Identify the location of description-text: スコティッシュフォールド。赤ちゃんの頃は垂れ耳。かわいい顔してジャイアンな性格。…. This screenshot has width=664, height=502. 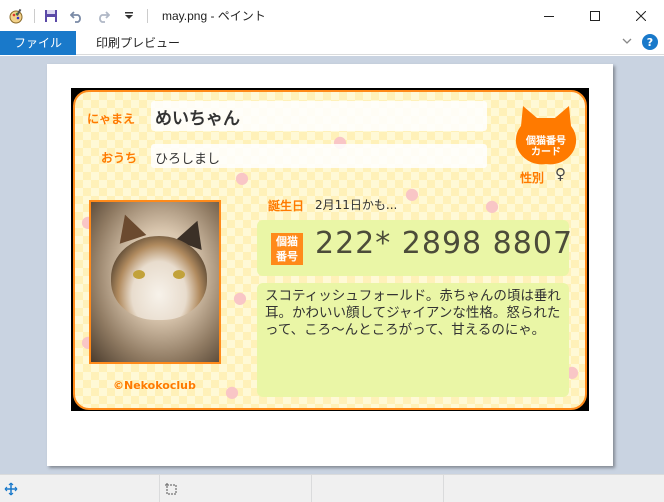
(413, 313).